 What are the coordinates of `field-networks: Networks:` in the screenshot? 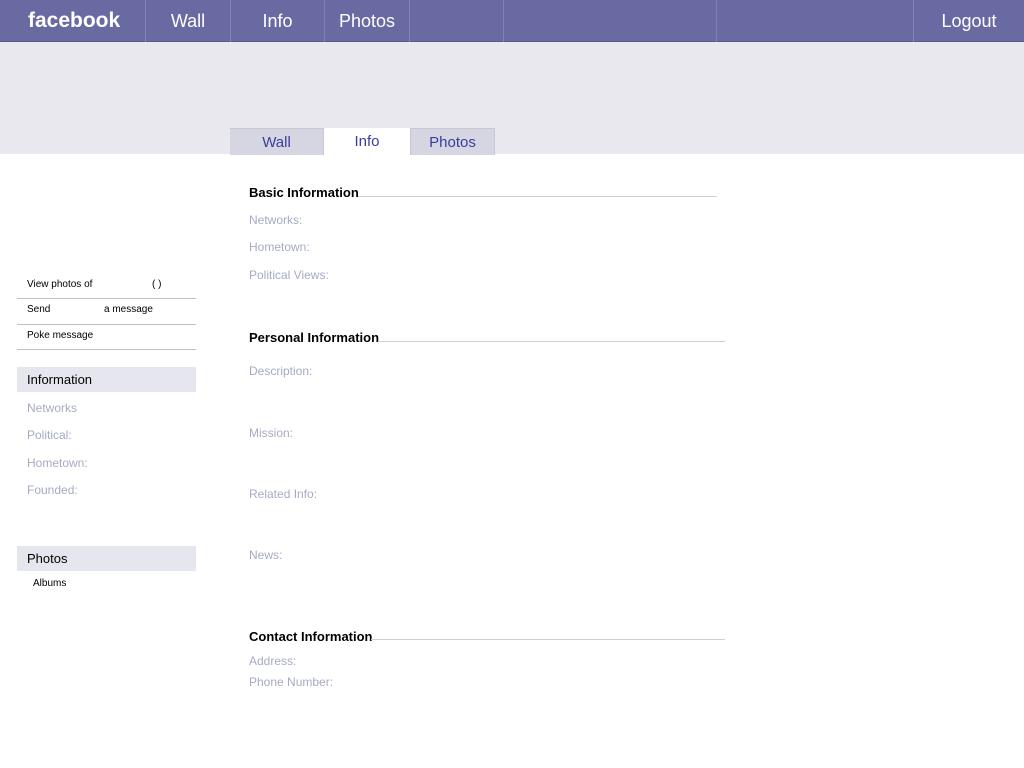 It's located at (276, 220).